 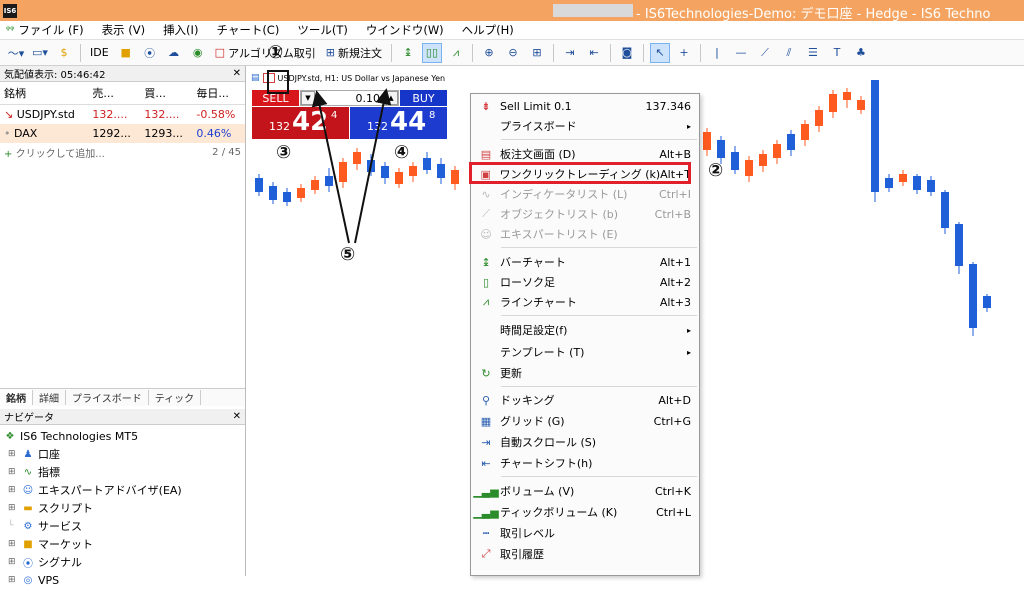 I want to click on menu-item-chart-shift: ⇤ チャートシフト(h), so click(x=585, y=463).